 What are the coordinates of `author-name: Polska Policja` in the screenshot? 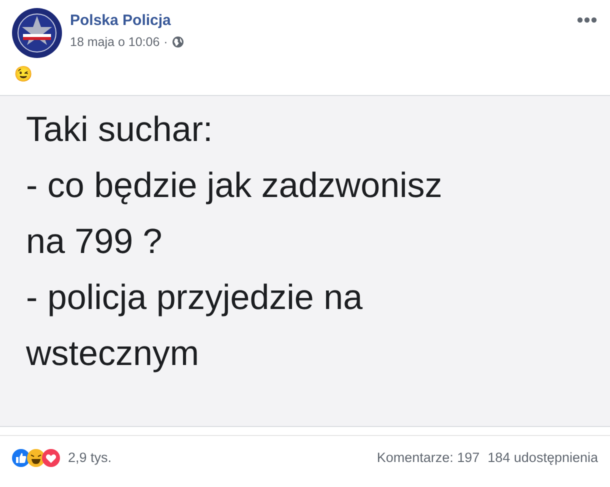 It's located at (120, 21).